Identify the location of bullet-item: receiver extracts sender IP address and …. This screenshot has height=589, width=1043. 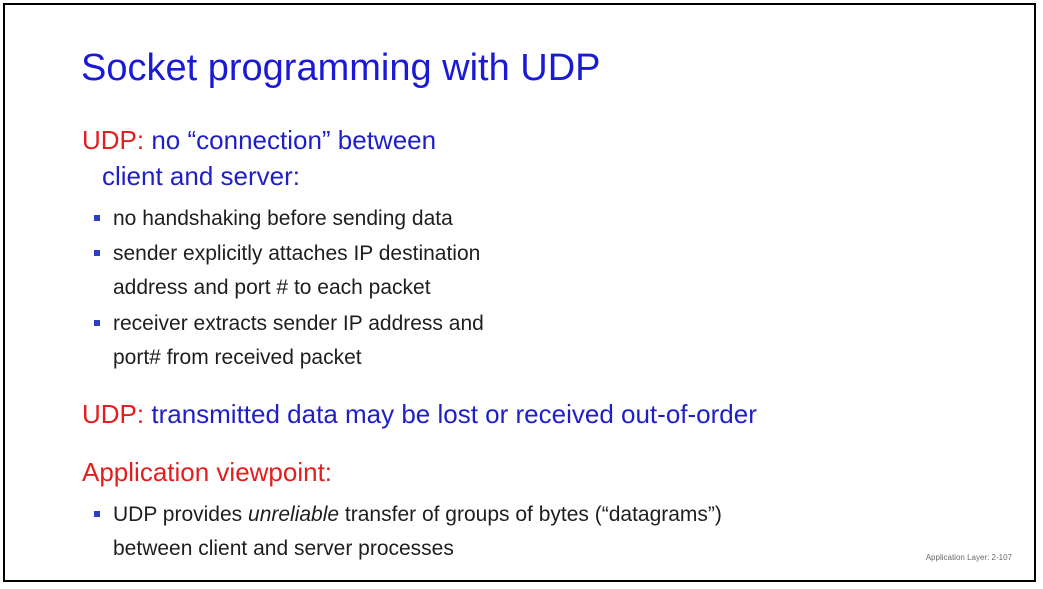
(289, 341).